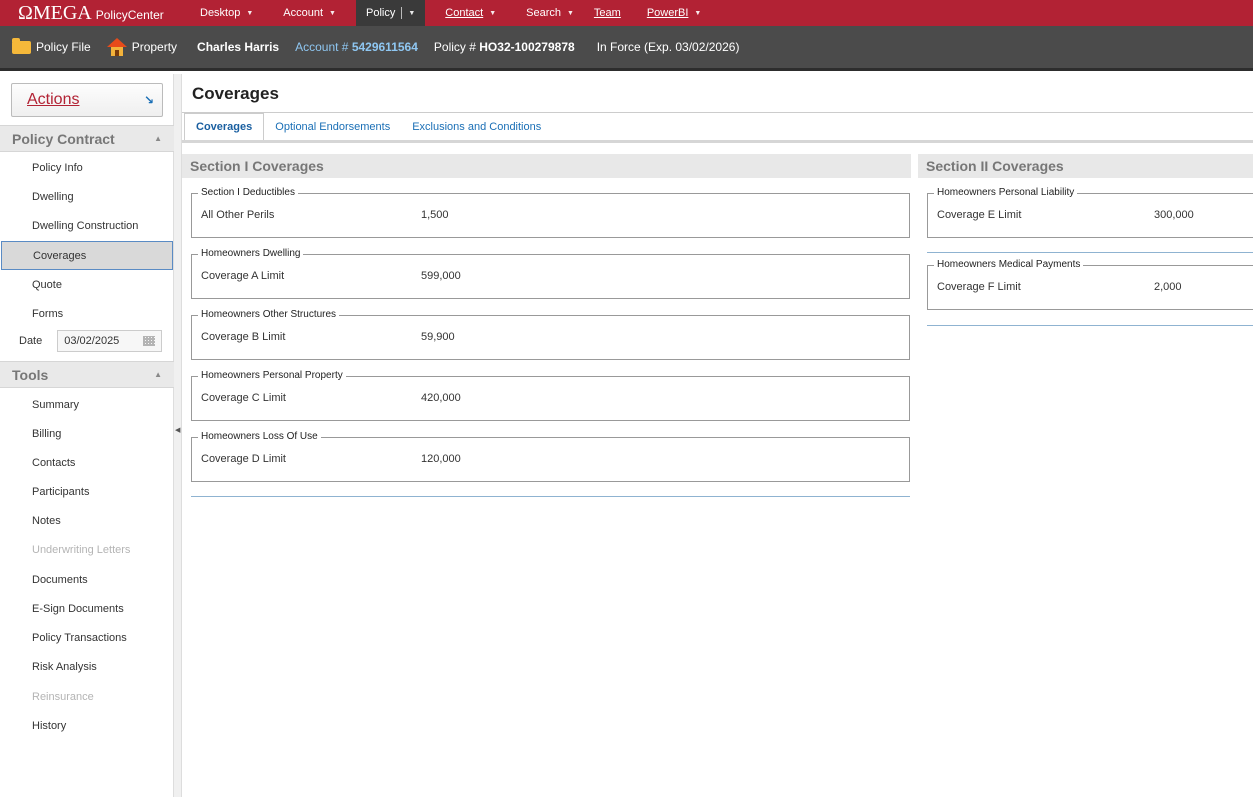 Image resolution: width=1253 pixels, height=797 pixels. I want to click on field-label: All Other Perils, so click(238, 215).